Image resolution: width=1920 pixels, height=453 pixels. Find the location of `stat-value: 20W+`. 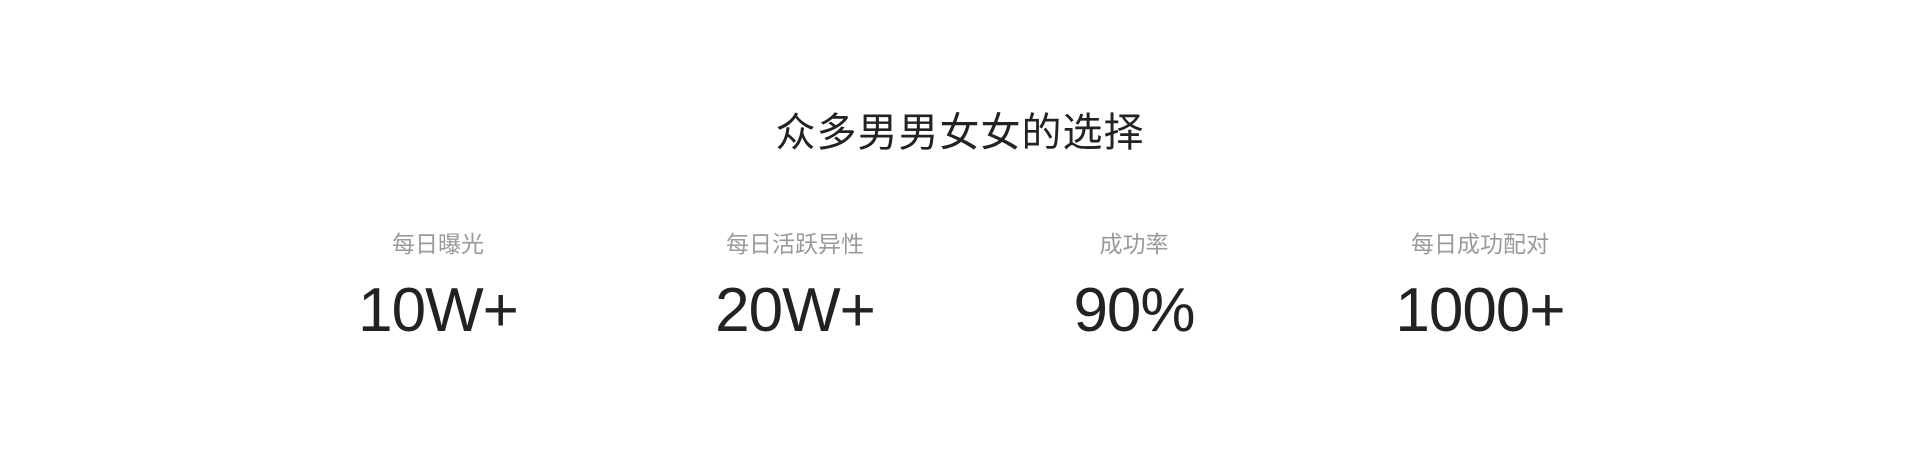

stat-value: 20W+ is located at coordinates (795, 310).